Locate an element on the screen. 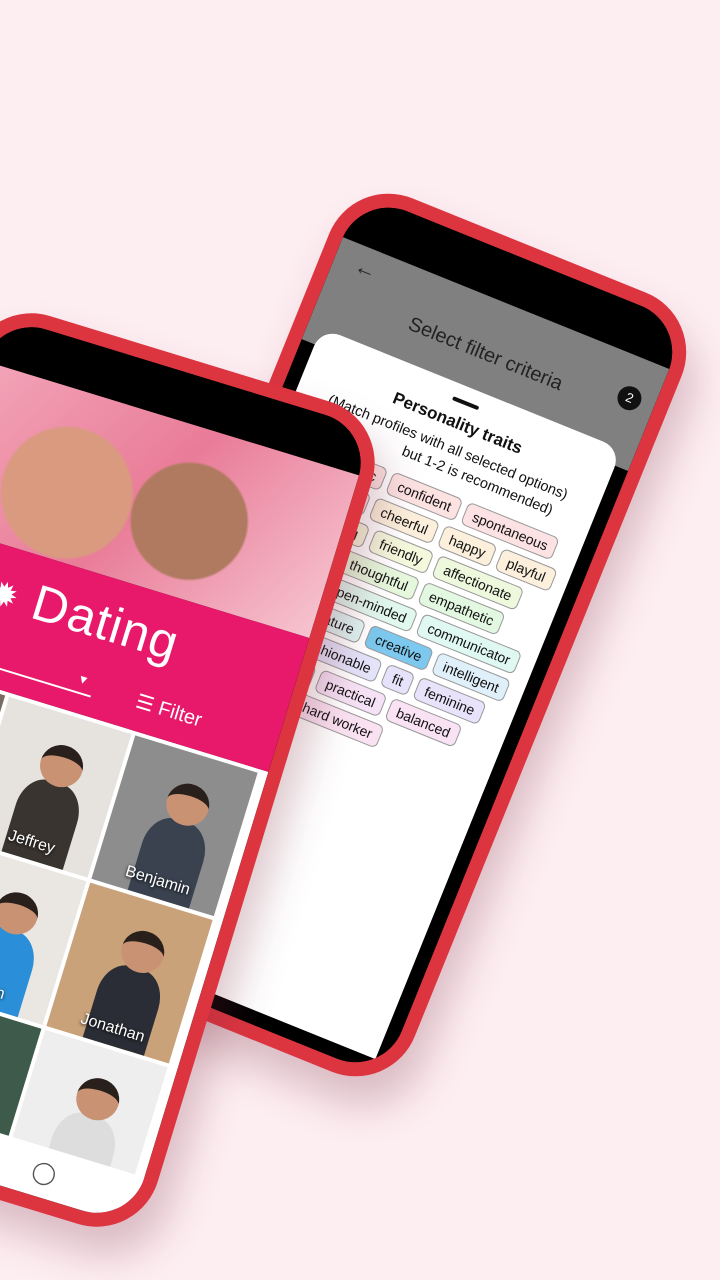  trait-chip: fit is located at coordinates (397, 680).